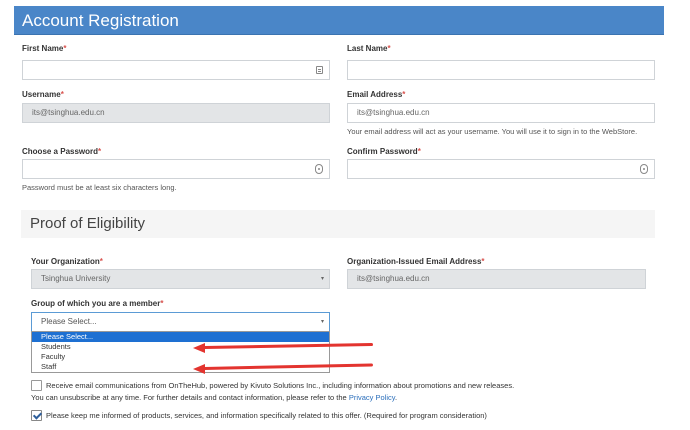  Describe the element at coordinates (44, 48) in the screenshot. I see `first-name-label: First Name*` at that location.